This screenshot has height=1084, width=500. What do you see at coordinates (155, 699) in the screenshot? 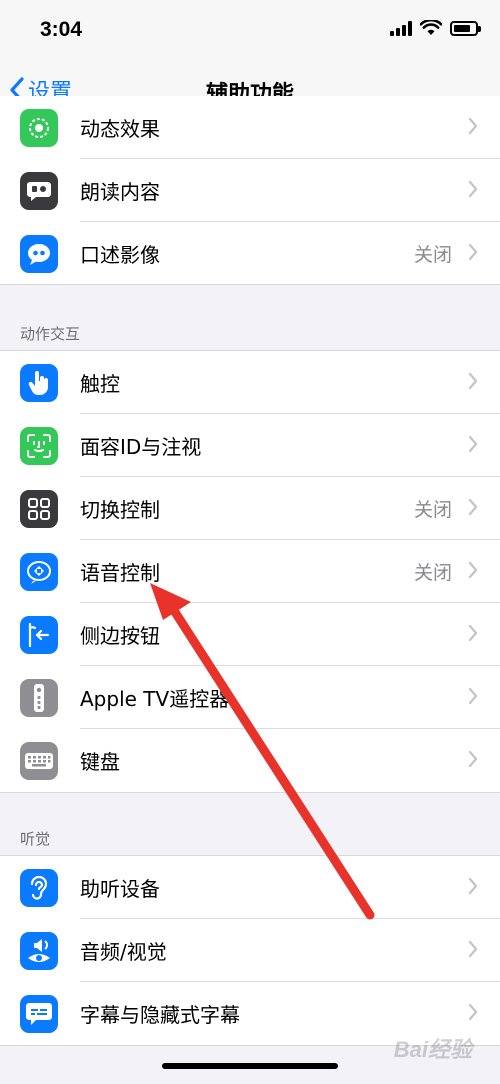
I see `list-item-label: Apple TV遥控器` at bounding box center [155, 699].